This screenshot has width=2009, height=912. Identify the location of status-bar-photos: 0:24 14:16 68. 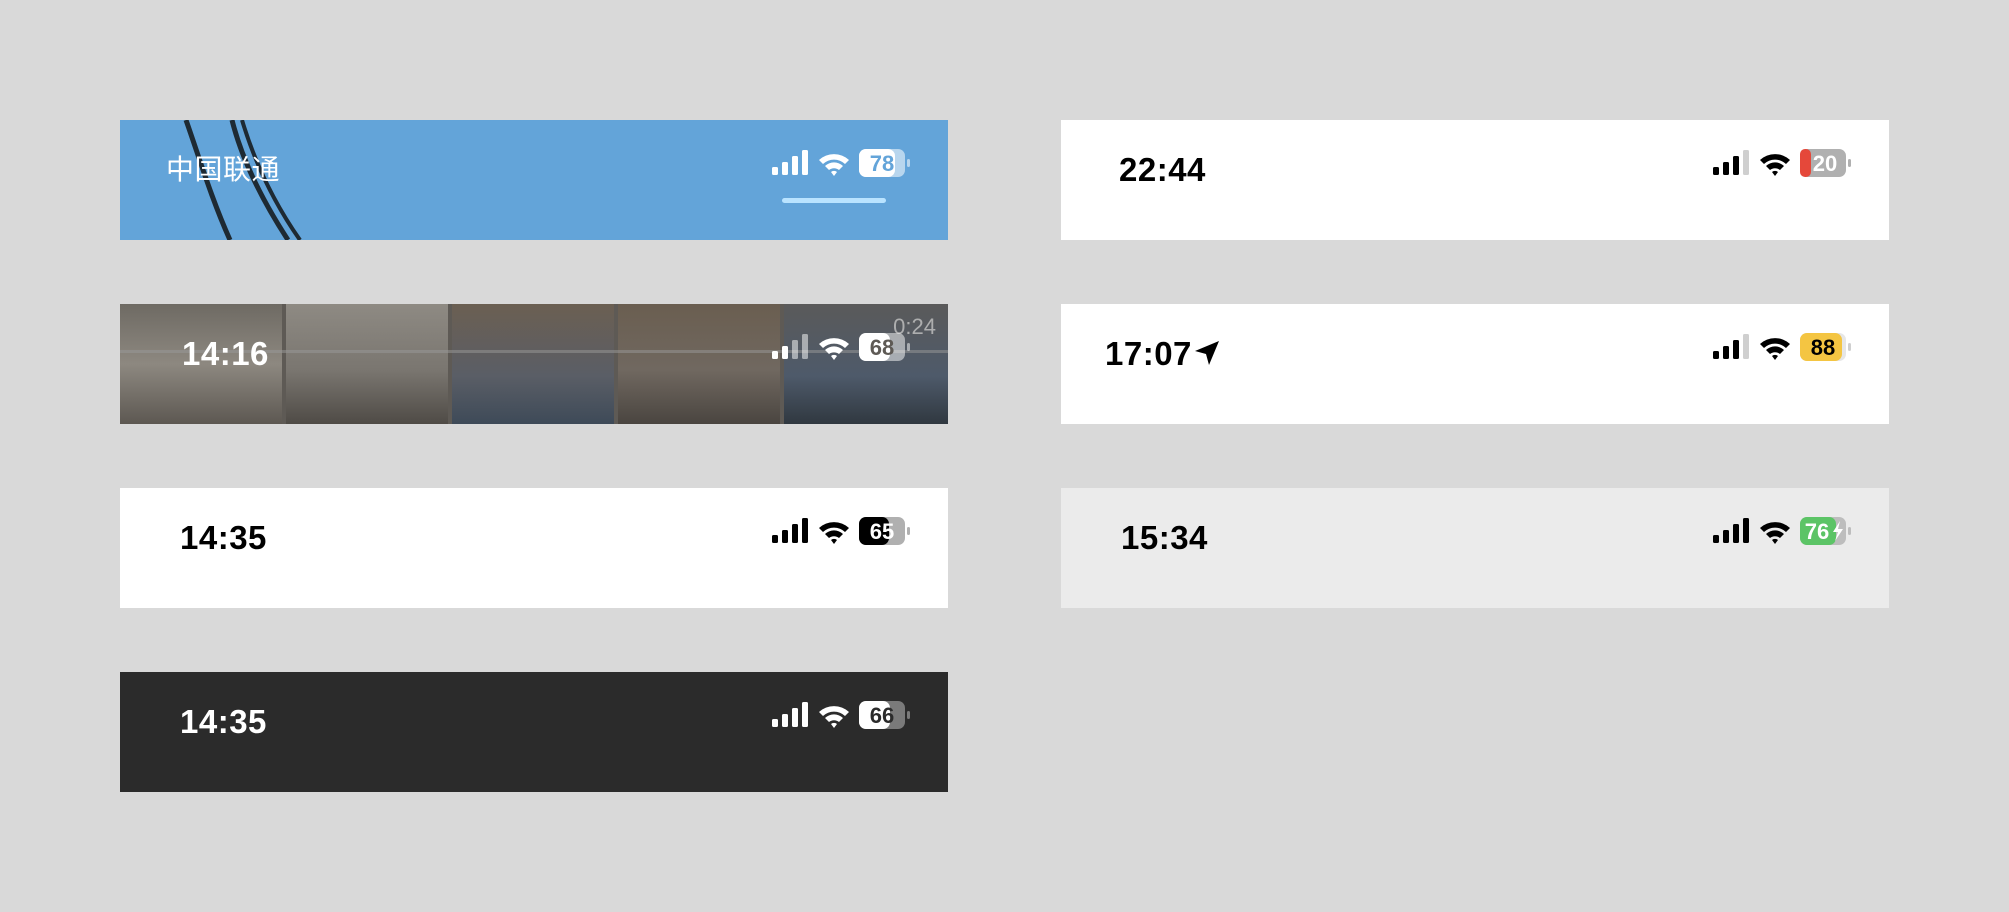
(534, 364).